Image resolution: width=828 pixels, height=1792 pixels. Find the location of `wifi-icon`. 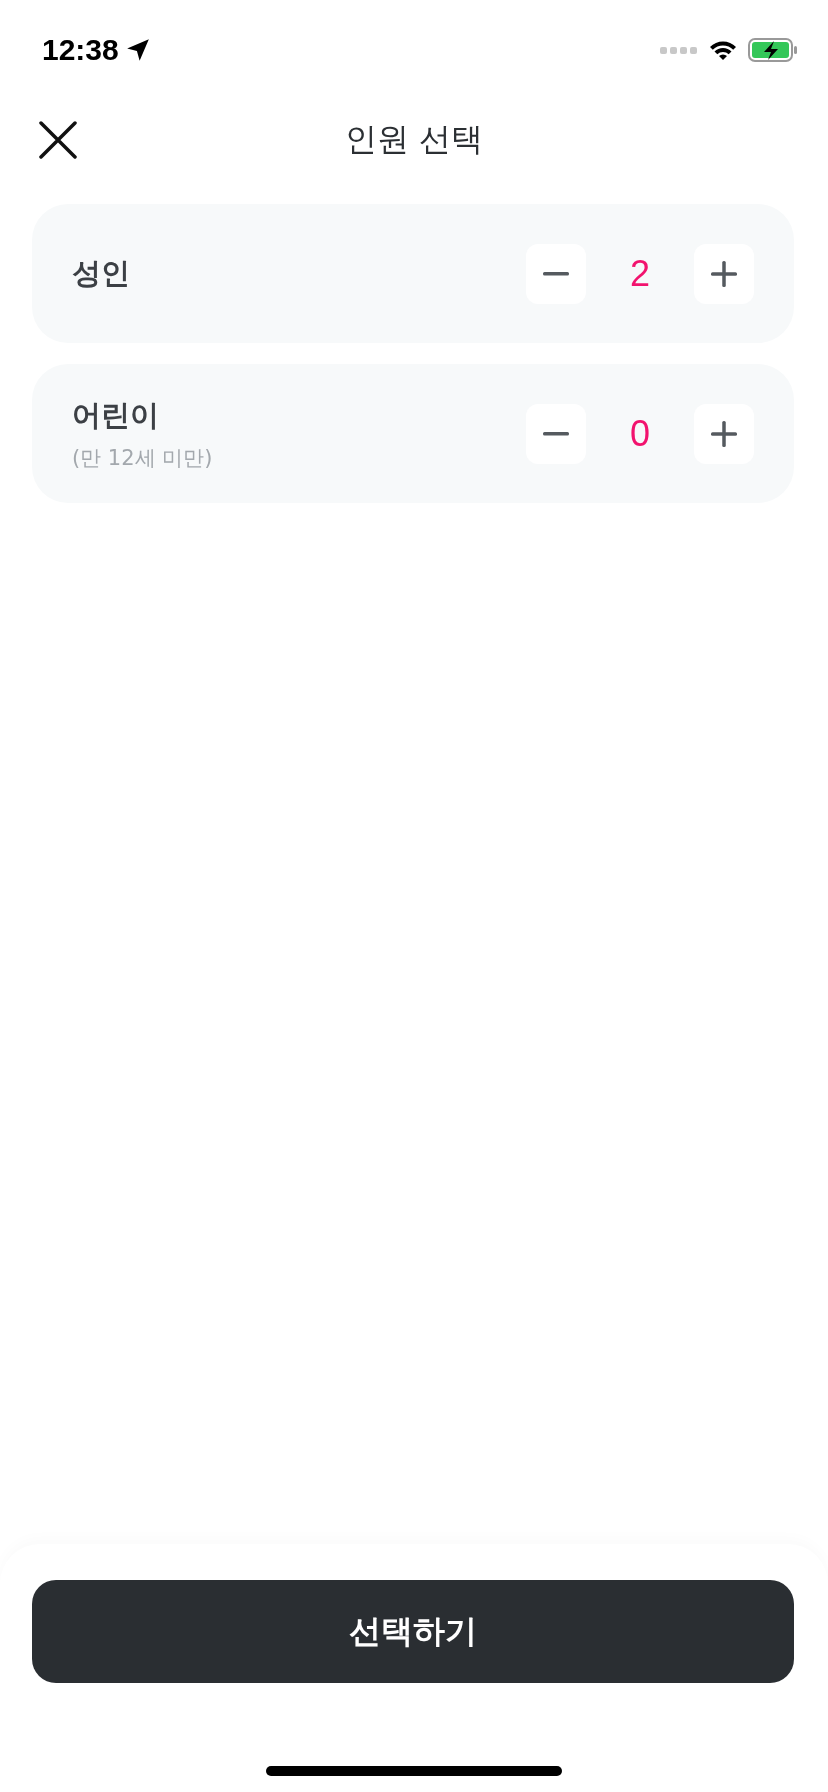

wifi-icon is located at coordinates (723, 50).